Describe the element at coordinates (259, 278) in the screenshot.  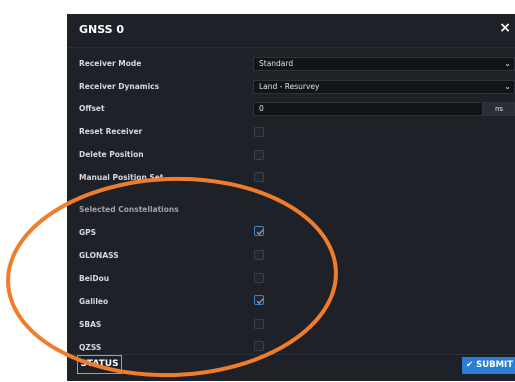
I see `constellation-checkbox-beidou` at that location.